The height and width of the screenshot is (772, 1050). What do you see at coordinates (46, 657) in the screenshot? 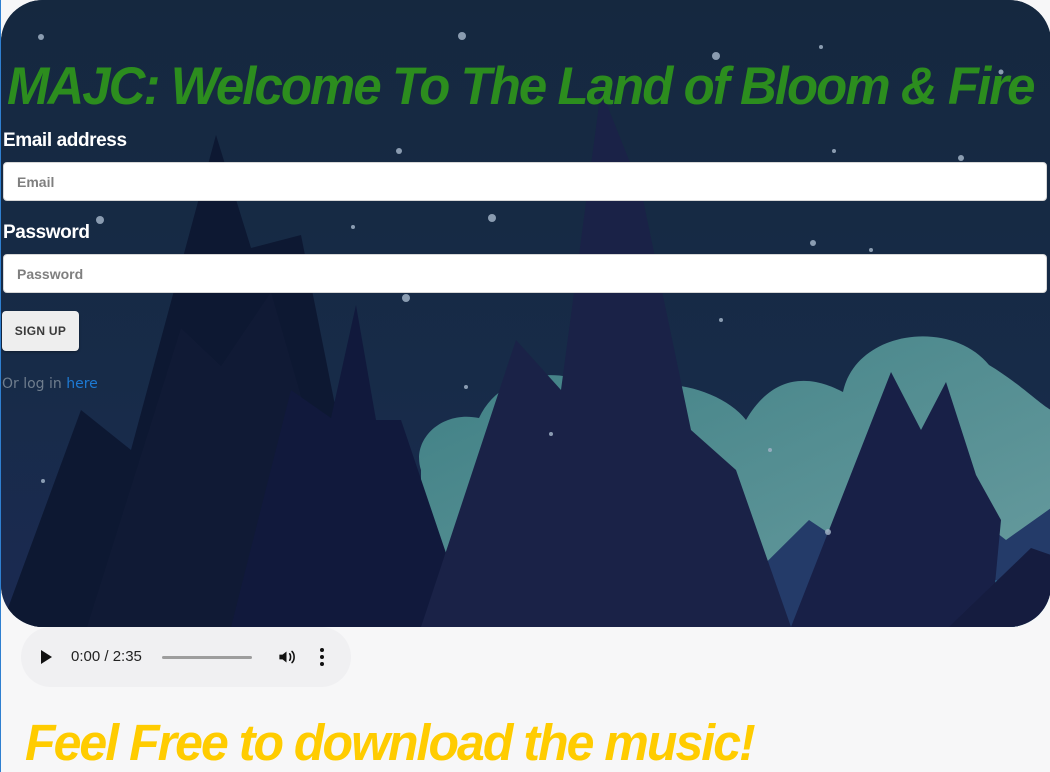
I see `play-icon` at bounding box center [46, 657].